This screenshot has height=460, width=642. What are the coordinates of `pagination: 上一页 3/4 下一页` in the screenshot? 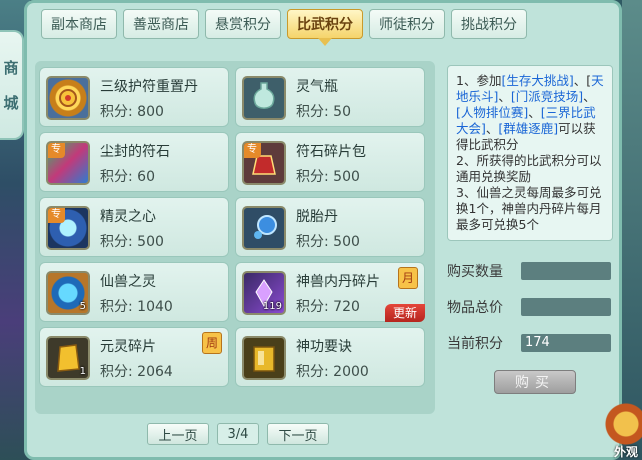 It's located at (238, 434).